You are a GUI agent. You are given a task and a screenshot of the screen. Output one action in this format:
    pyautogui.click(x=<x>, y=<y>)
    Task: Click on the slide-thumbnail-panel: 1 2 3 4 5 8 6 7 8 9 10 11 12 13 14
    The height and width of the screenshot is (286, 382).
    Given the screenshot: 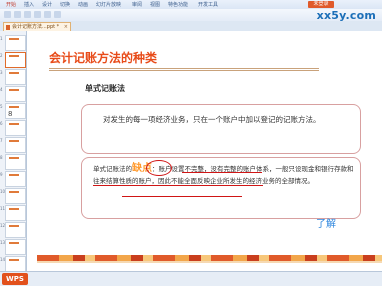 What is the action you would take?
    pyautogui.click(x=13, y=151)
    